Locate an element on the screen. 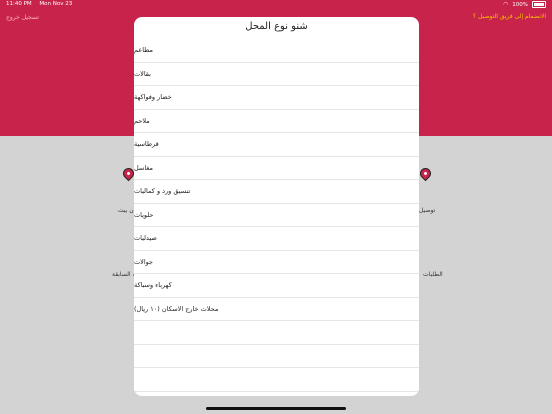 The image size is (552, 414). logout-link: تسجيل خروج is located at coordinates (22, 17).